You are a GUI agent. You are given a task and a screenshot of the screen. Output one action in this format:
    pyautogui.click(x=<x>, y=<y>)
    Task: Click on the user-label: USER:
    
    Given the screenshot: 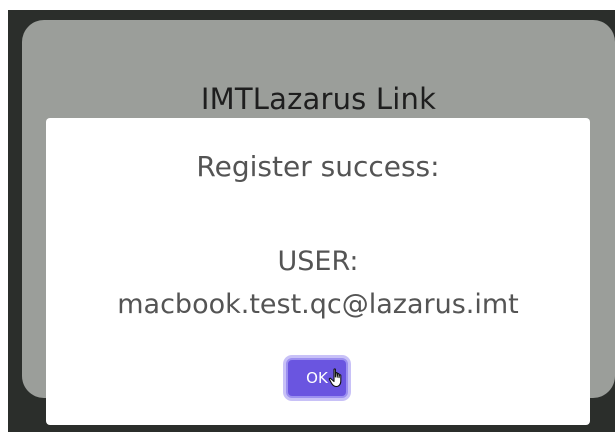 What is the action you would take?
    pyautogui.click(x=318, y=261)
    